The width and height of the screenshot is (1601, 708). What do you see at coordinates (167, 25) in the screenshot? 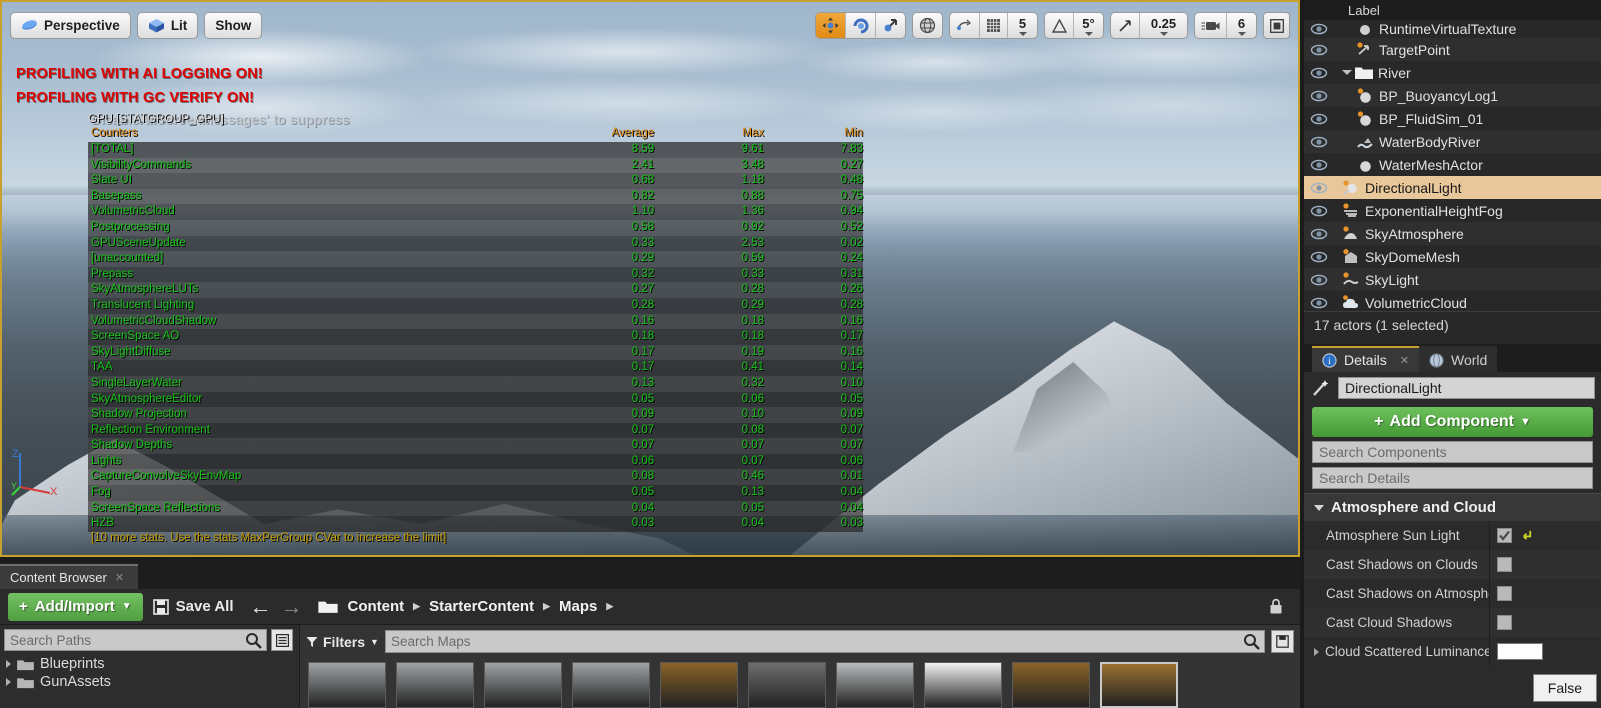
I see `viewport-lit-button: Lit` at bounding box center [167, 25].